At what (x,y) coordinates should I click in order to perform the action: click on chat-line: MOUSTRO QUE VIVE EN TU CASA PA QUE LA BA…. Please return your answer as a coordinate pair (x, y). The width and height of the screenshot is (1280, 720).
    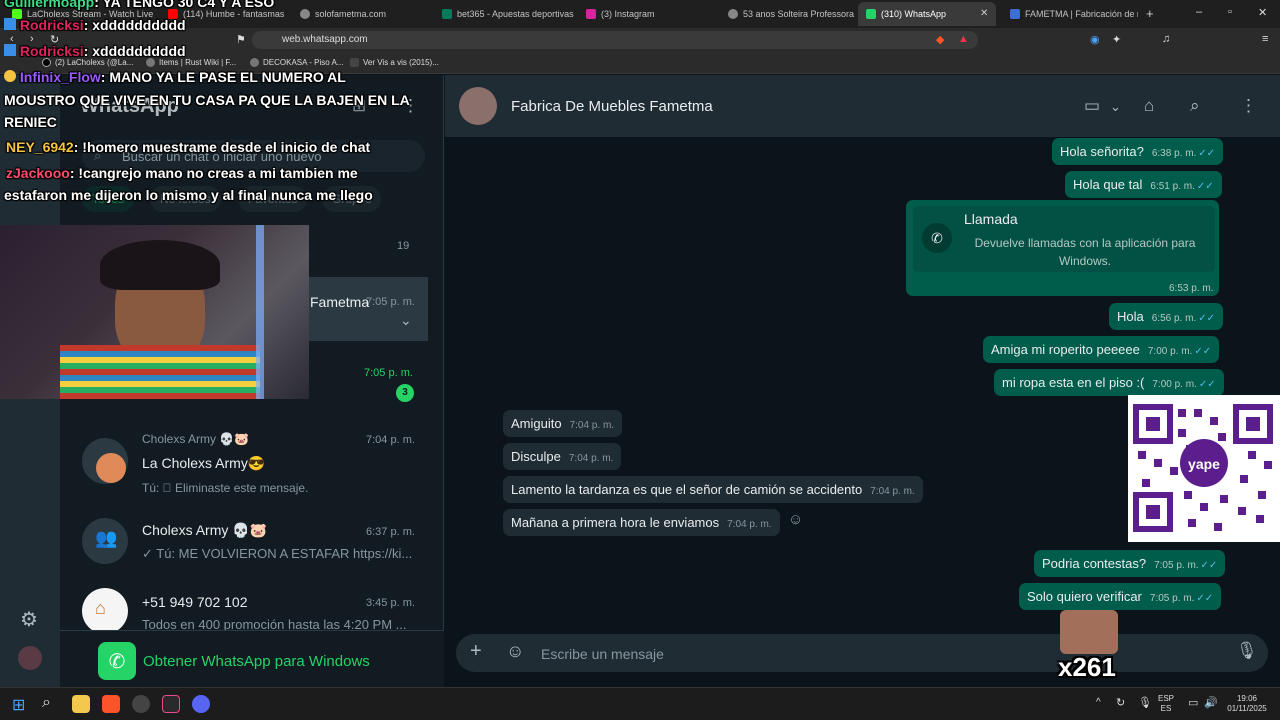
    Looking at the image, I should click on (207, 100).